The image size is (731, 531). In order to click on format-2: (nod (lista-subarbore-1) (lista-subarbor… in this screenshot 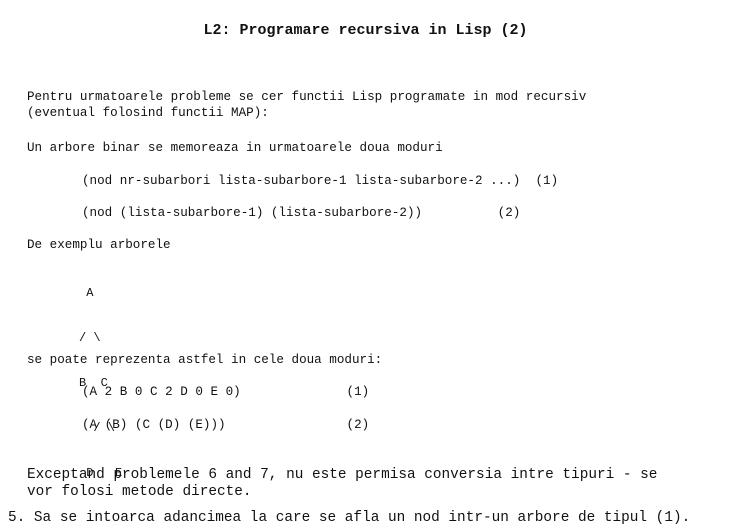, I will do `click(301, 213)`.